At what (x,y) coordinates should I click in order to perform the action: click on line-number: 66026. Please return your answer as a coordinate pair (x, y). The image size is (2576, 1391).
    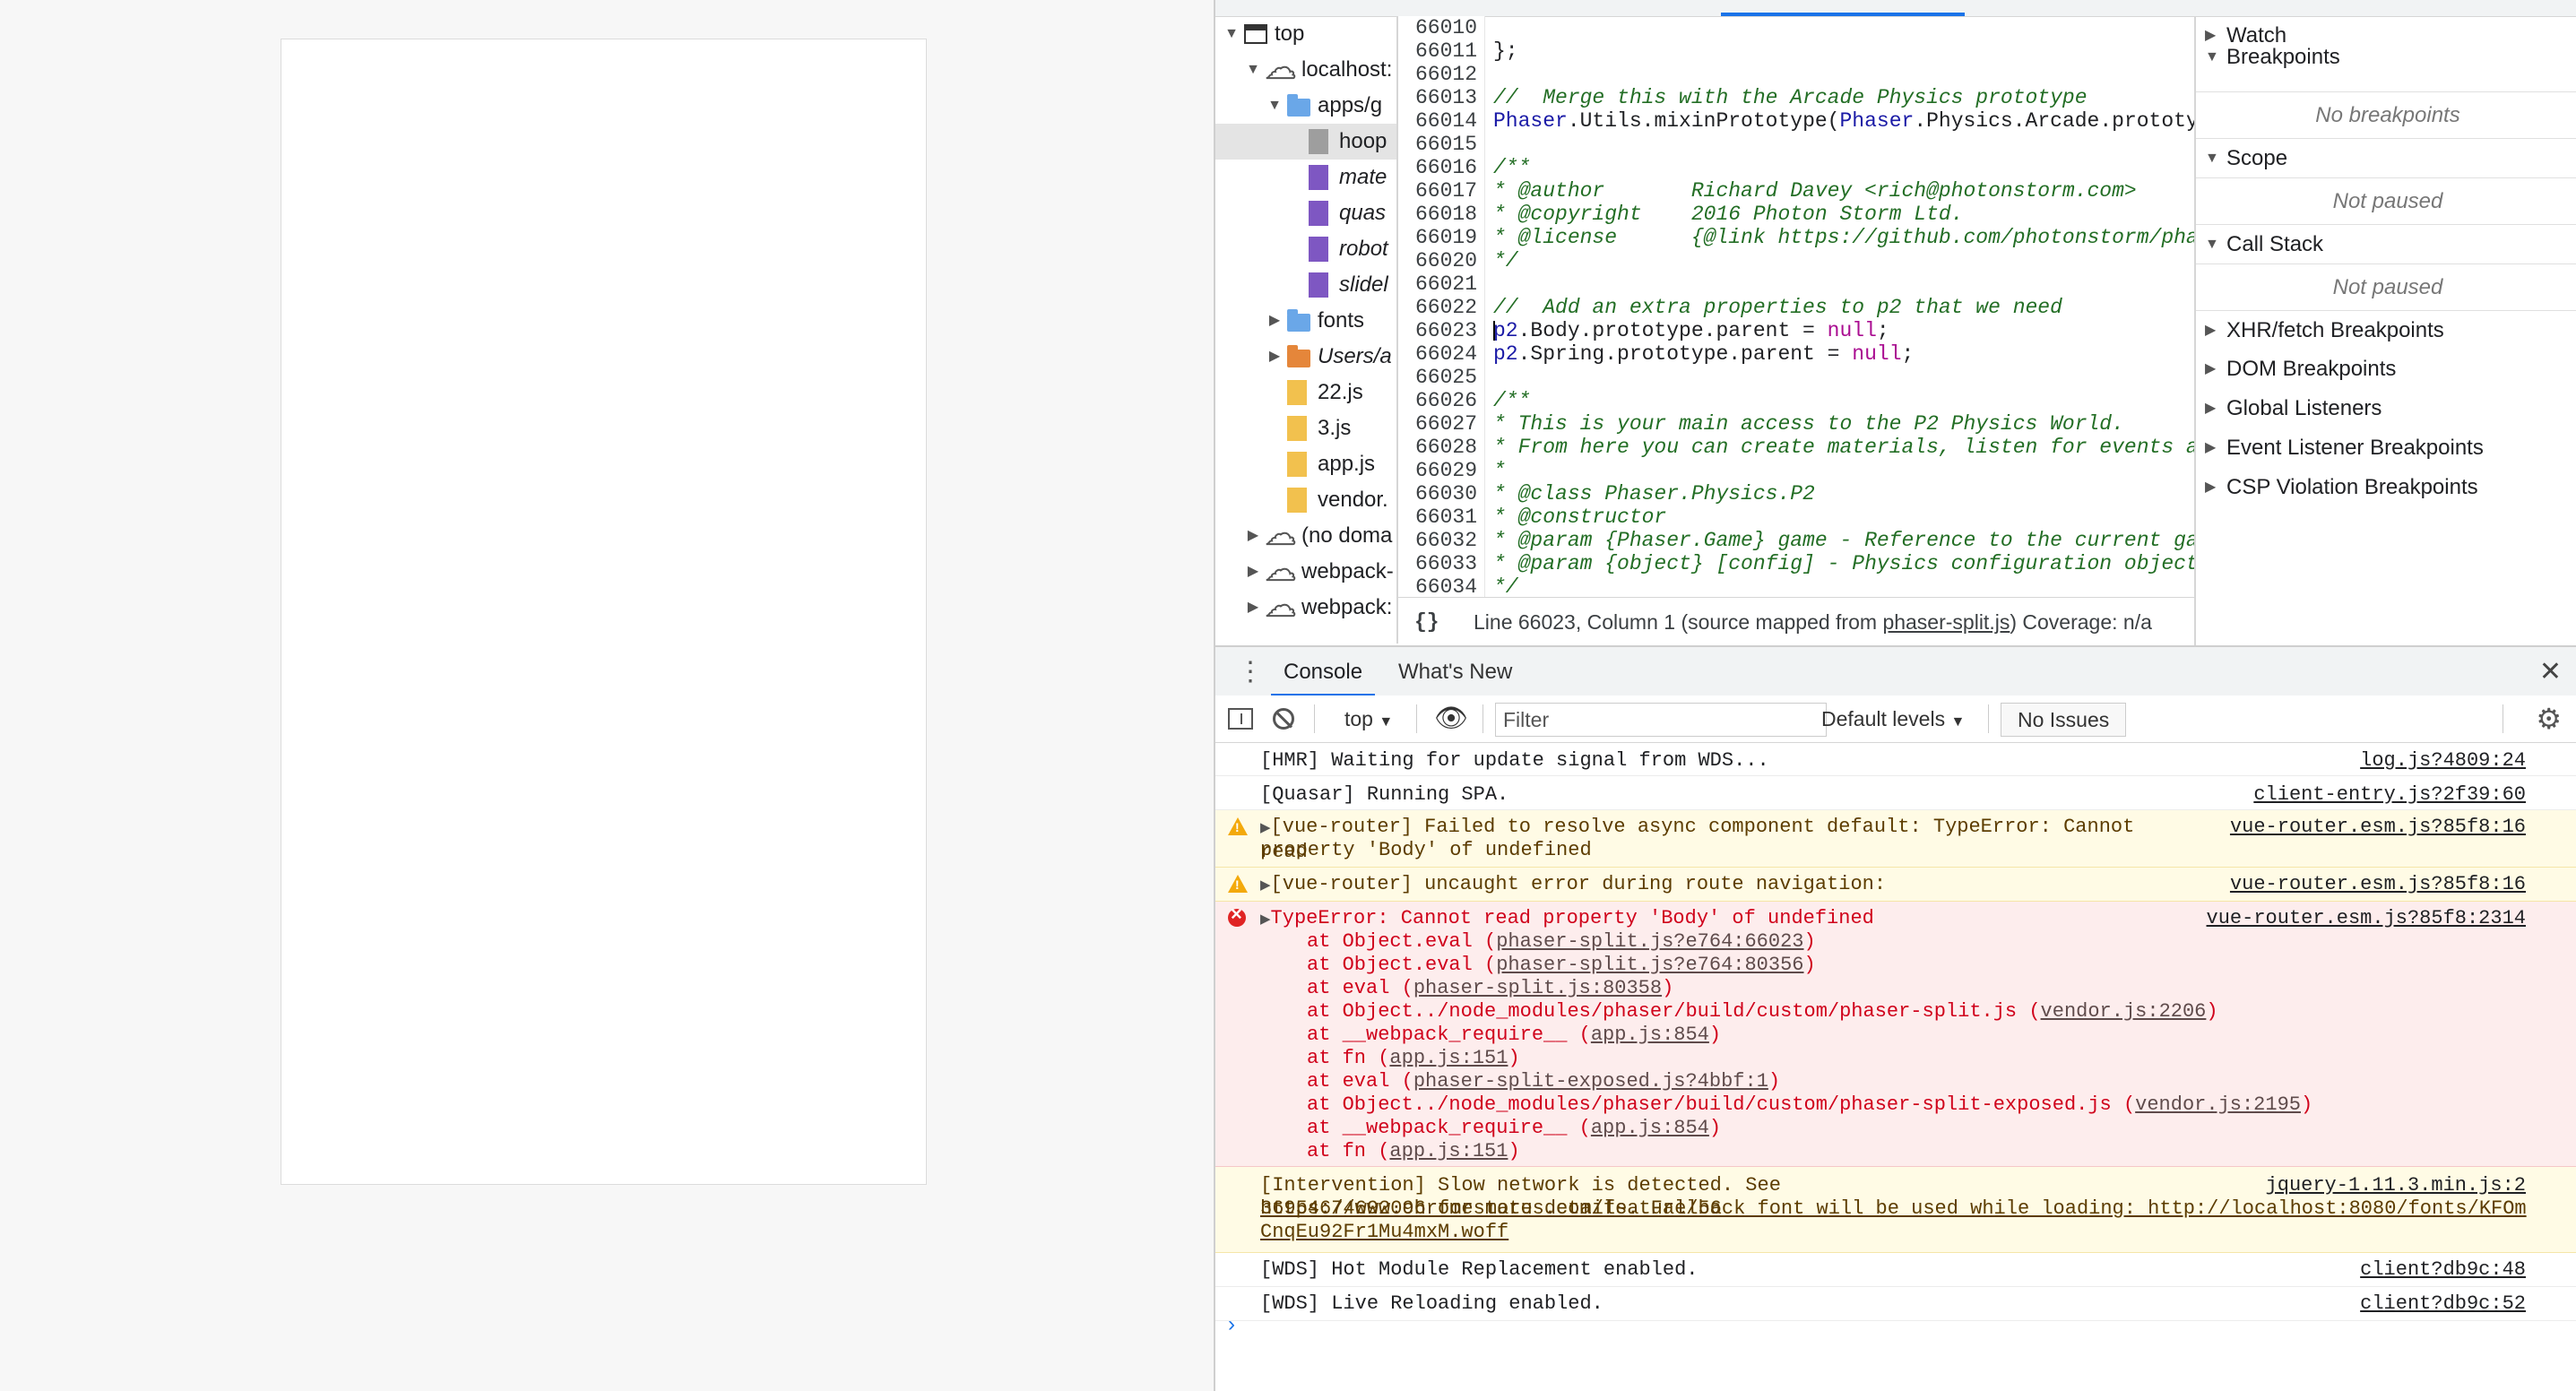
    Looking at the image, I should click on (1437, 401).